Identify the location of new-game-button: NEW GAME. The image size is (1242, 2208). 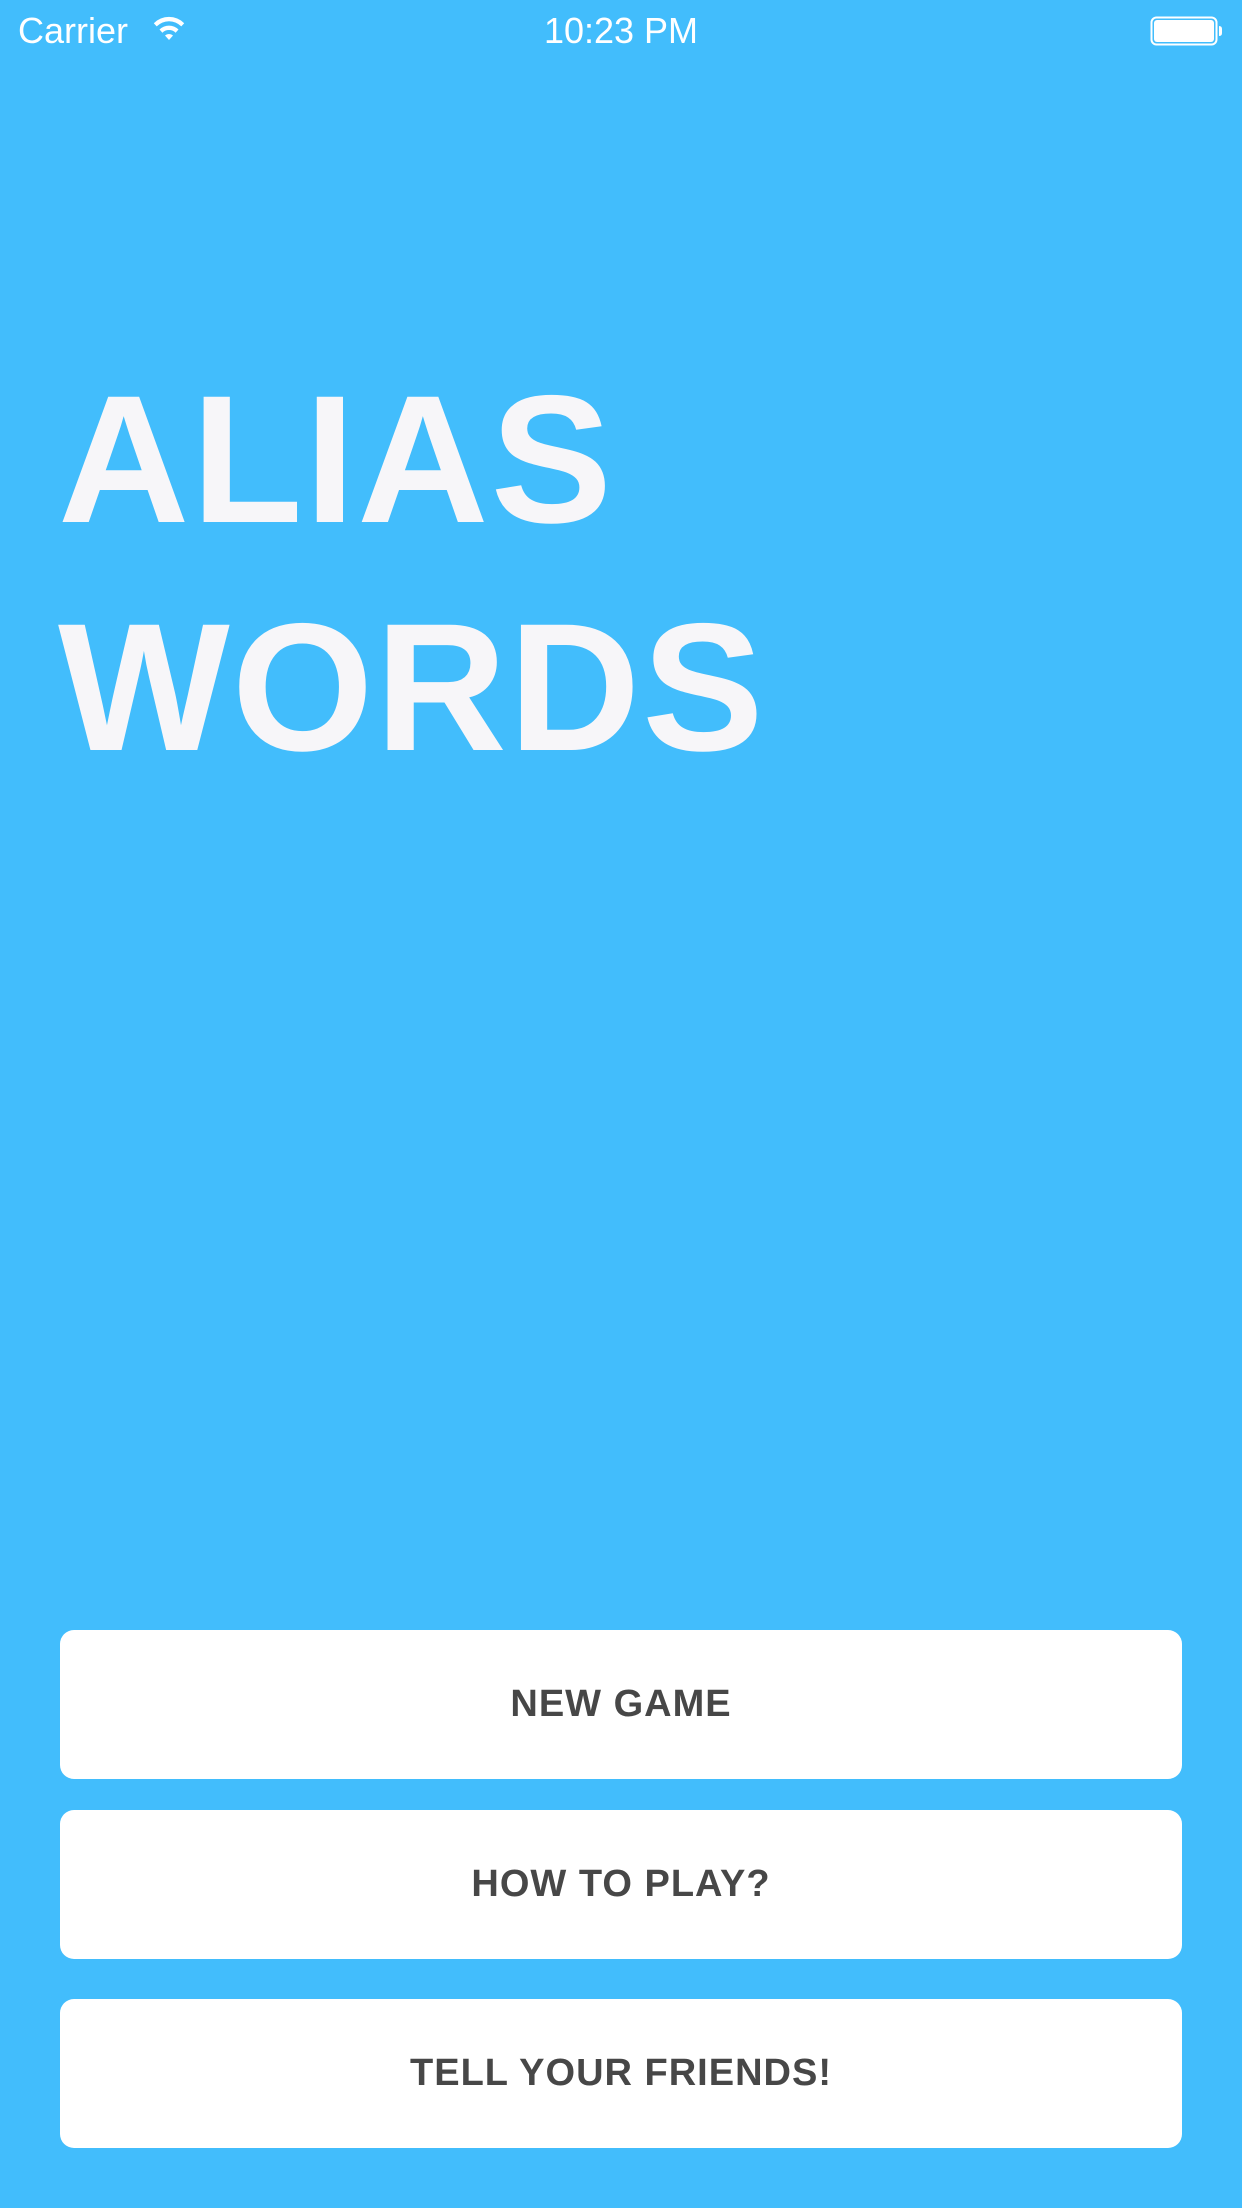
(621, 1704).